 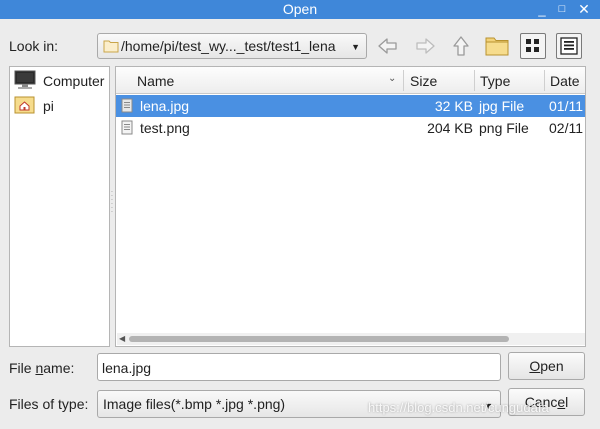 I want to click on new-folder-icon, so click(x=497, y=46).